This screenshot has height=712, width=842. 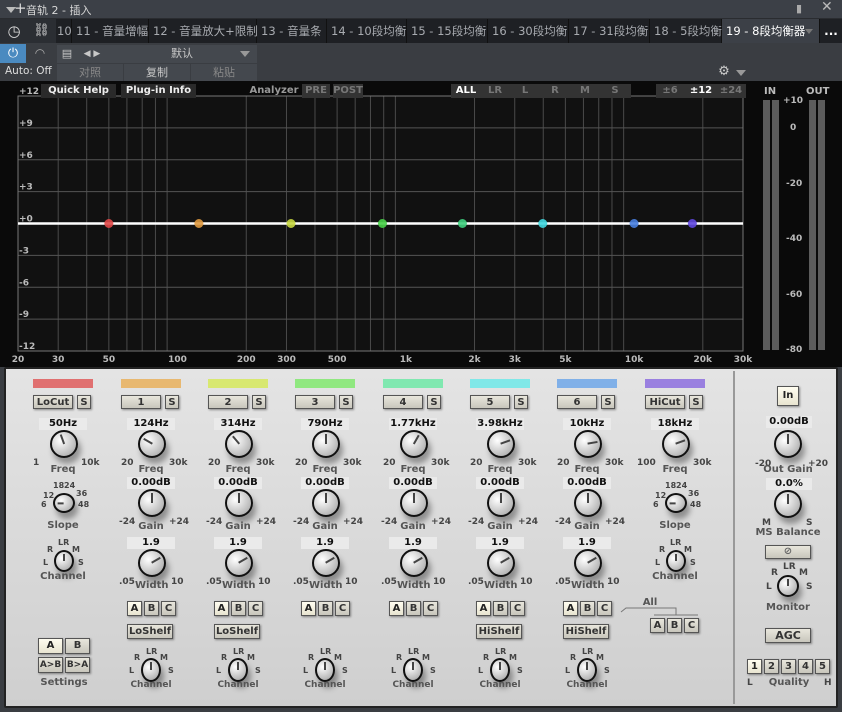 I want to click on all-c-button: C, so click(x=691, y=625).